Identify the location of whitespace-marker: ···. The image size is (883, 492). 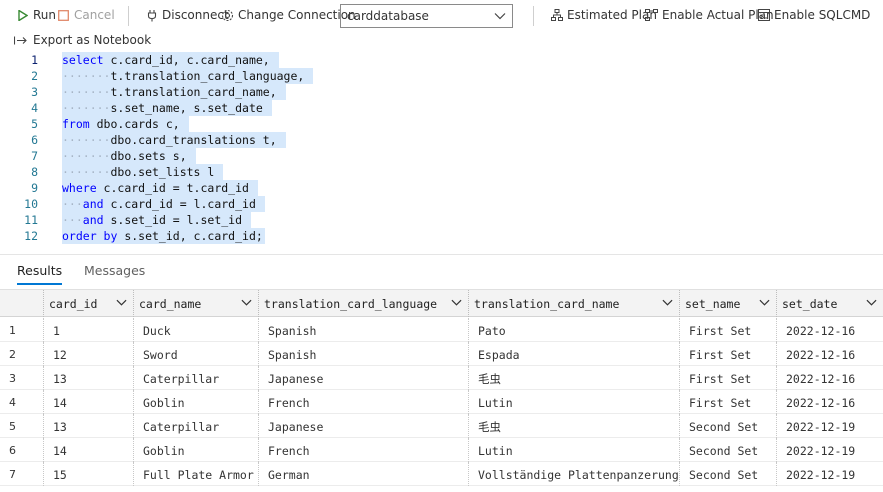
(72, 220).